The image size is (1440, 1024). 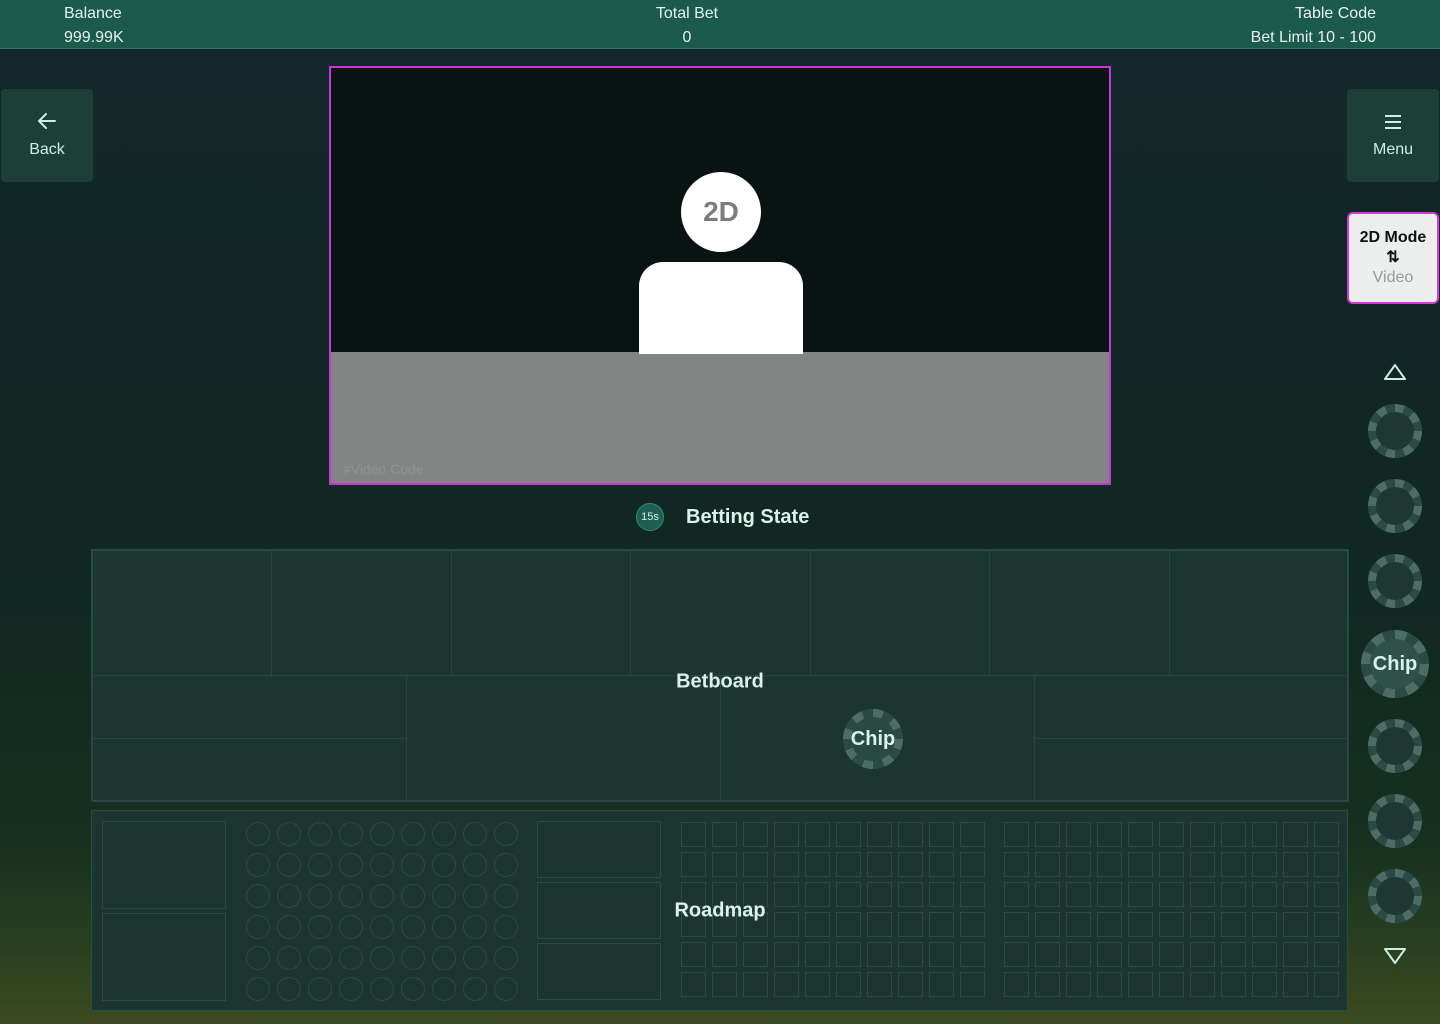 What do you see at coordinates (722, 517) in the screenshot?
I see `betting-state: 15s Betting State` at bounding box center [722, 517].